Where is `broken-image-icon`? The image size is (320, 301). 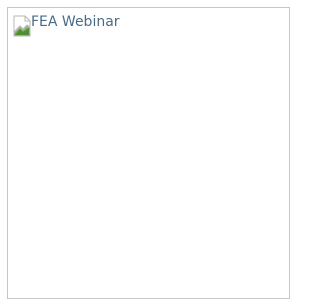 broken-image-icon is located at coordinates (22, 26).